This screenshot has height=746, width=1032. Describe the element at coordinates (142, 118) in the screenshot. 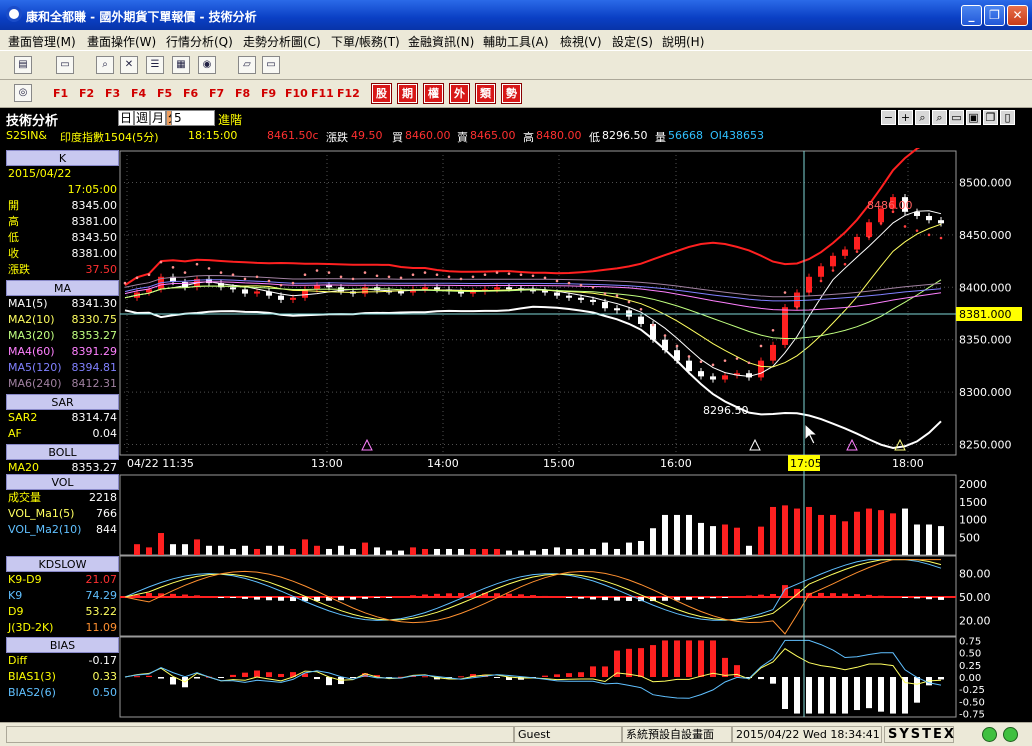

I see `period-week: 週` at that location.